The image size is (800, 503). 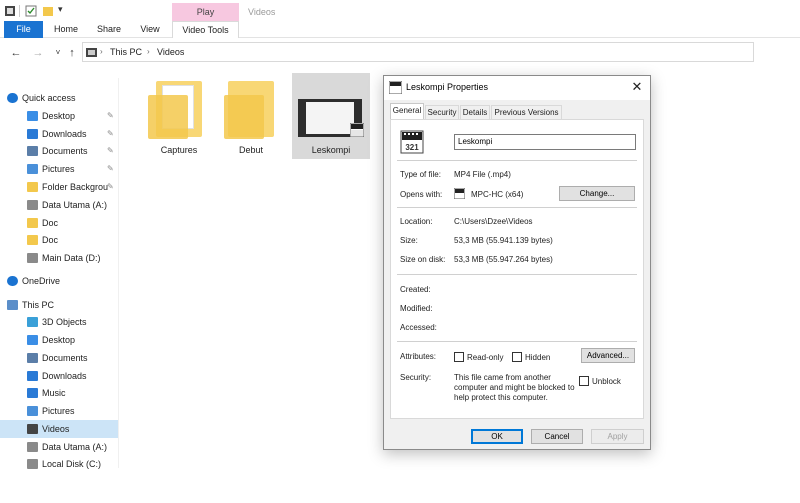 I want to click on video-frame, so click(x=330, y=118).